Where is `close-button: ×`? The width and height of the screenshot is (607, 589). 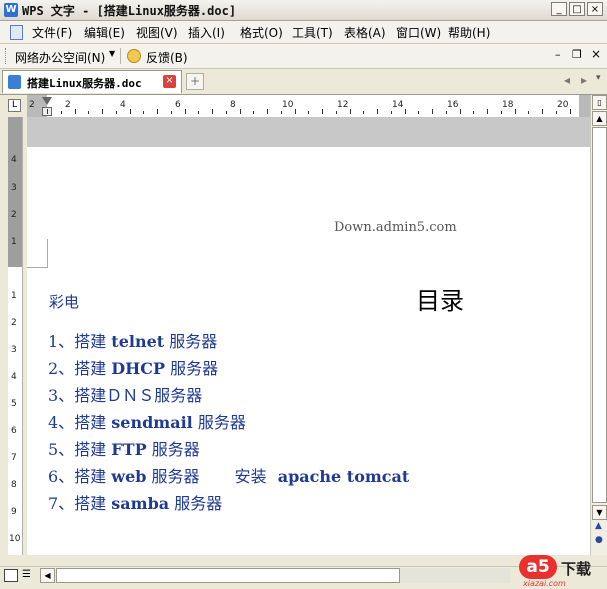 close-button: × is located at coordinates (595, 9).